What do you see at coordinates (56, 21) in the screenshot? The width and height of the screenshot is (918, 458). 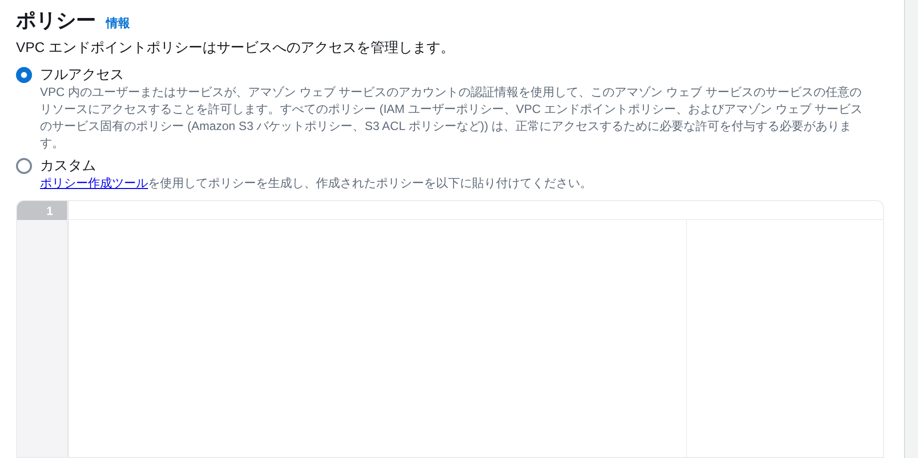 I see `section-title: ポリシー` at bounding box center [56, 21].